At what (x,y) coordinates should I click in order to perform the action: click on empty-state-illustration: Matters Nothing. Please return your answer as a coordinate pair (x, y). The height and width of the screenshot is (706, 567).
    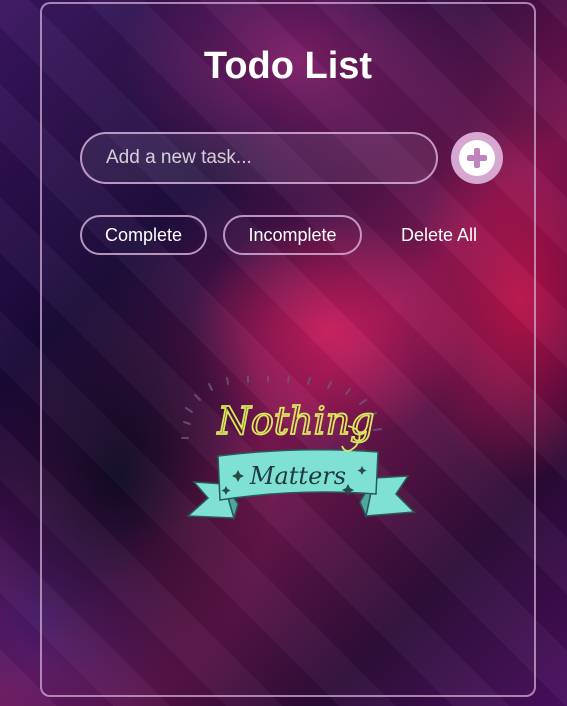
    Looking at the image, I should click on (298, 461).